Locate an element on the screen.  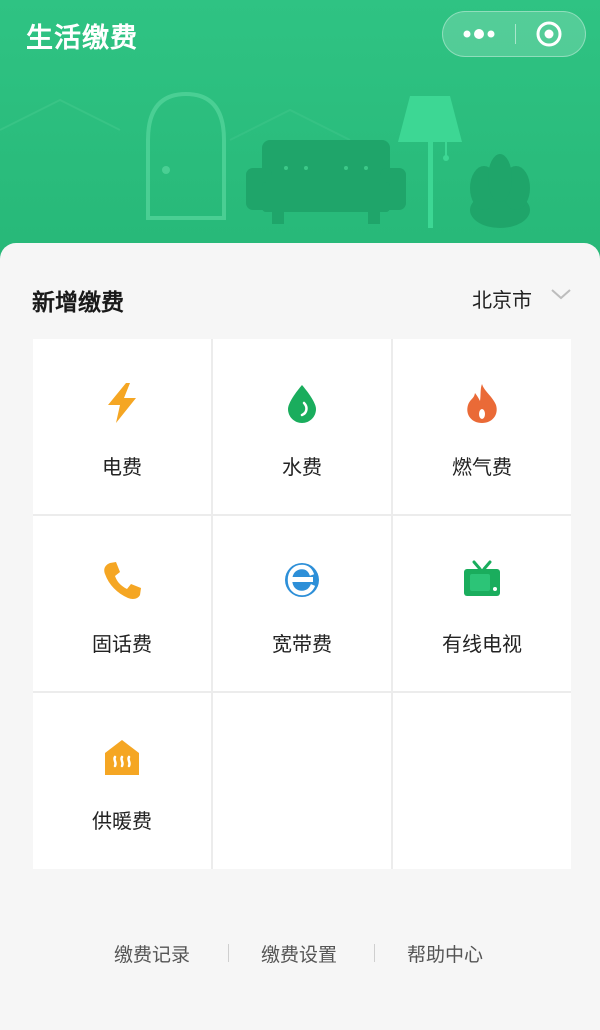
chevron-down-icon is located at coordinates (561, 294).